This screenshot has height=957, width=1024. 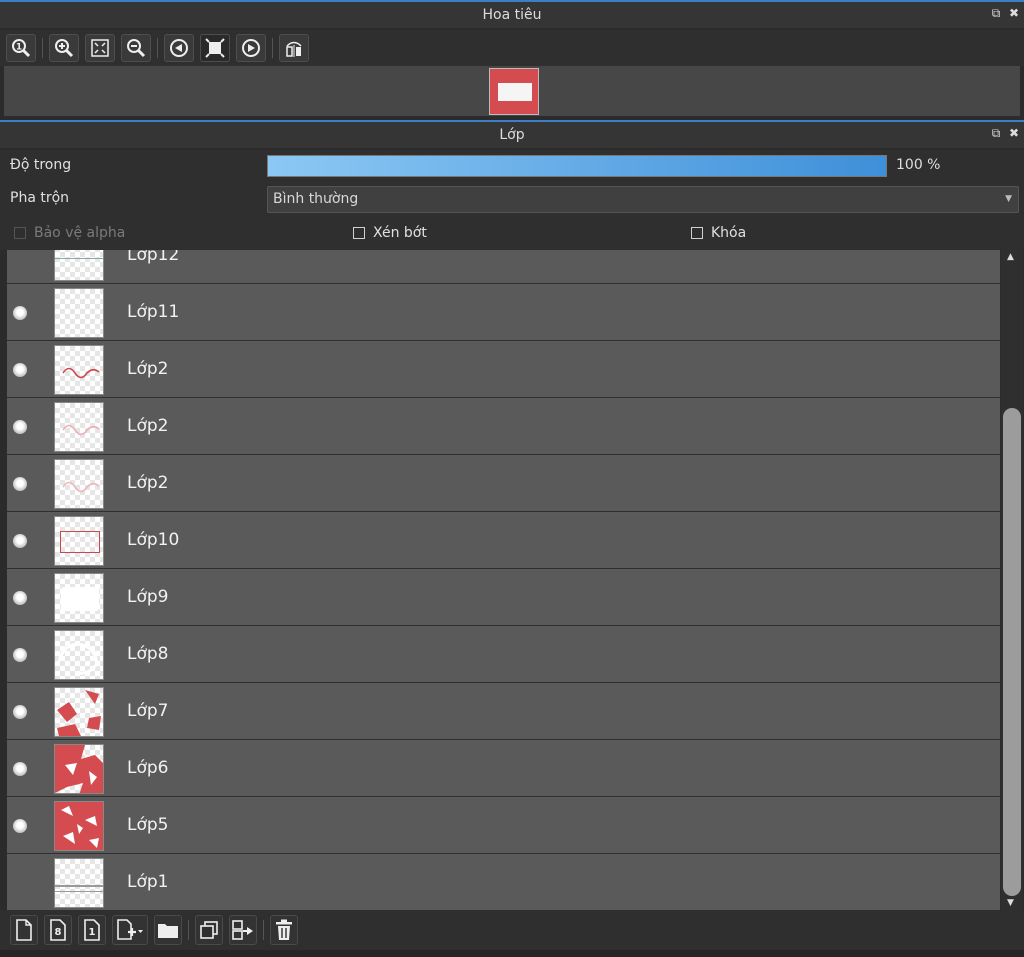 What do you see at coordinates (729, 233) in the screenshot?
I see `lock-label: Khóa` at bounding box center [729, 233].